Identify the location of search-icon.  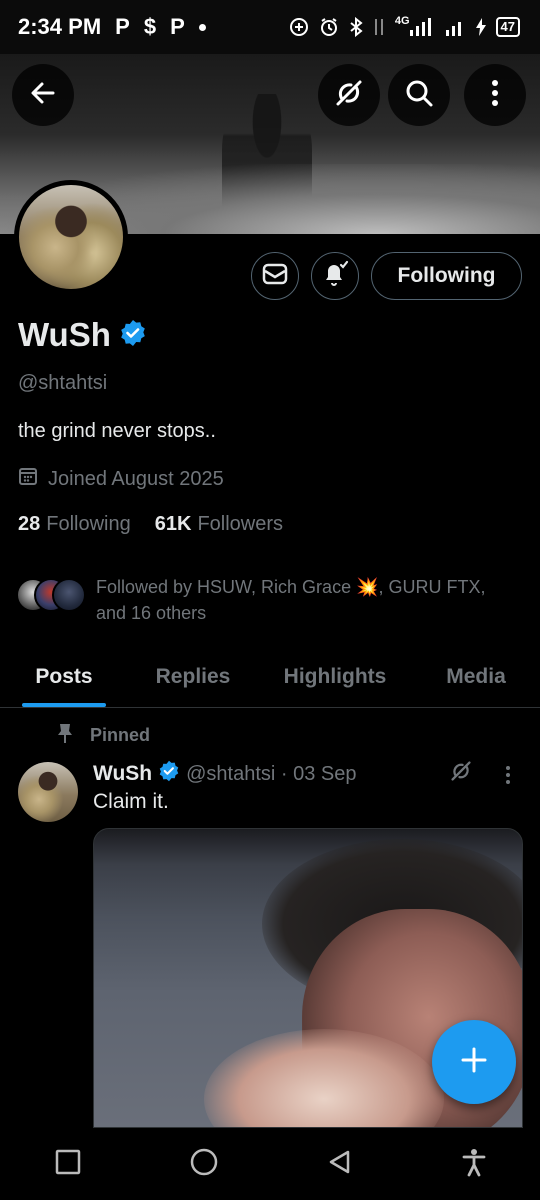
(419, 95).